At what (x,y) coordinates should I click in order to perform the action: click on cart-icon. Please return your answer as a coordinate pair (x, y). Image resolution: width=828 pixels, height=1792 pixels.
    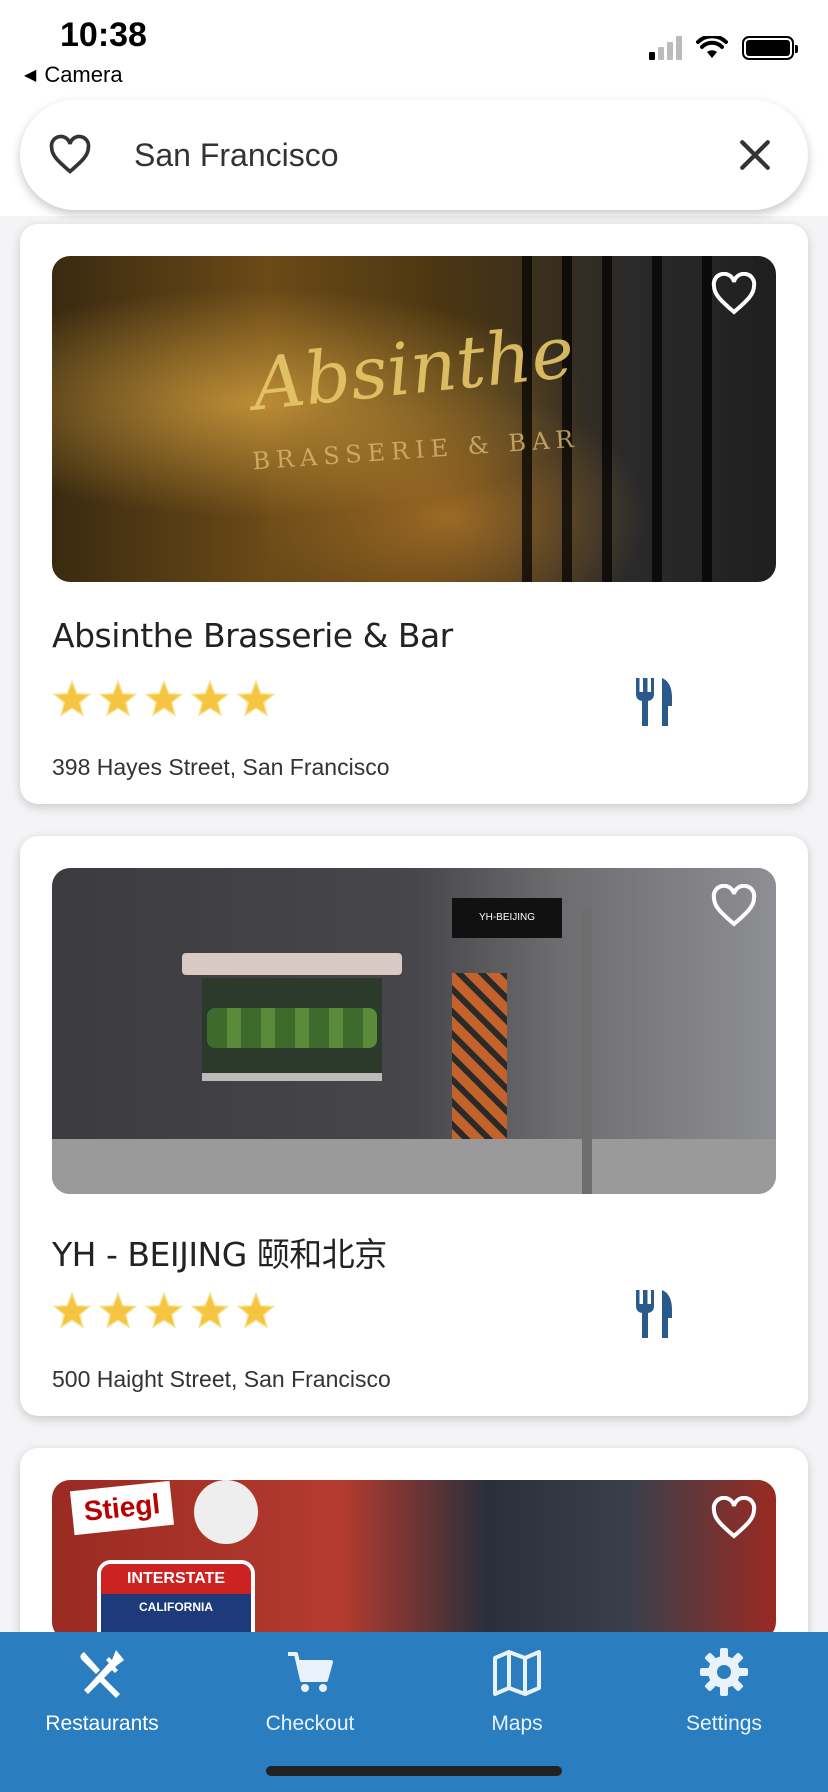
    Looking at the image, I should click on (310, 1672).